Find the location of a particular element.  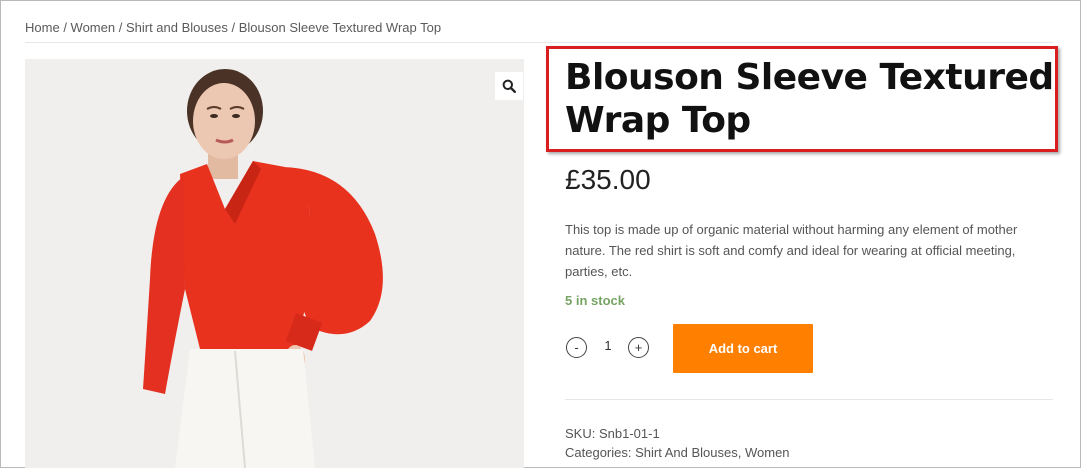

product-categories: Categories: Shirt And Blouses, Women is located at coordinates (677, 452).